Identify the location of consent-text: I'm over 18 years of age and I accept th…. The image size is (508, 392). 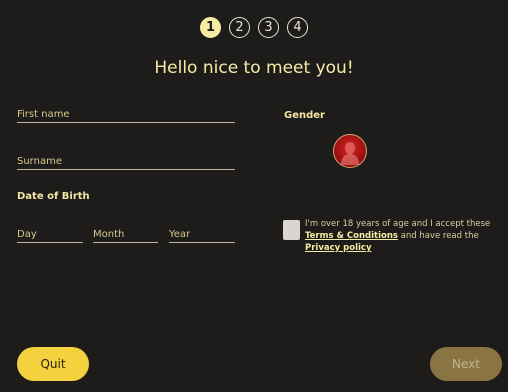
(401, 236).